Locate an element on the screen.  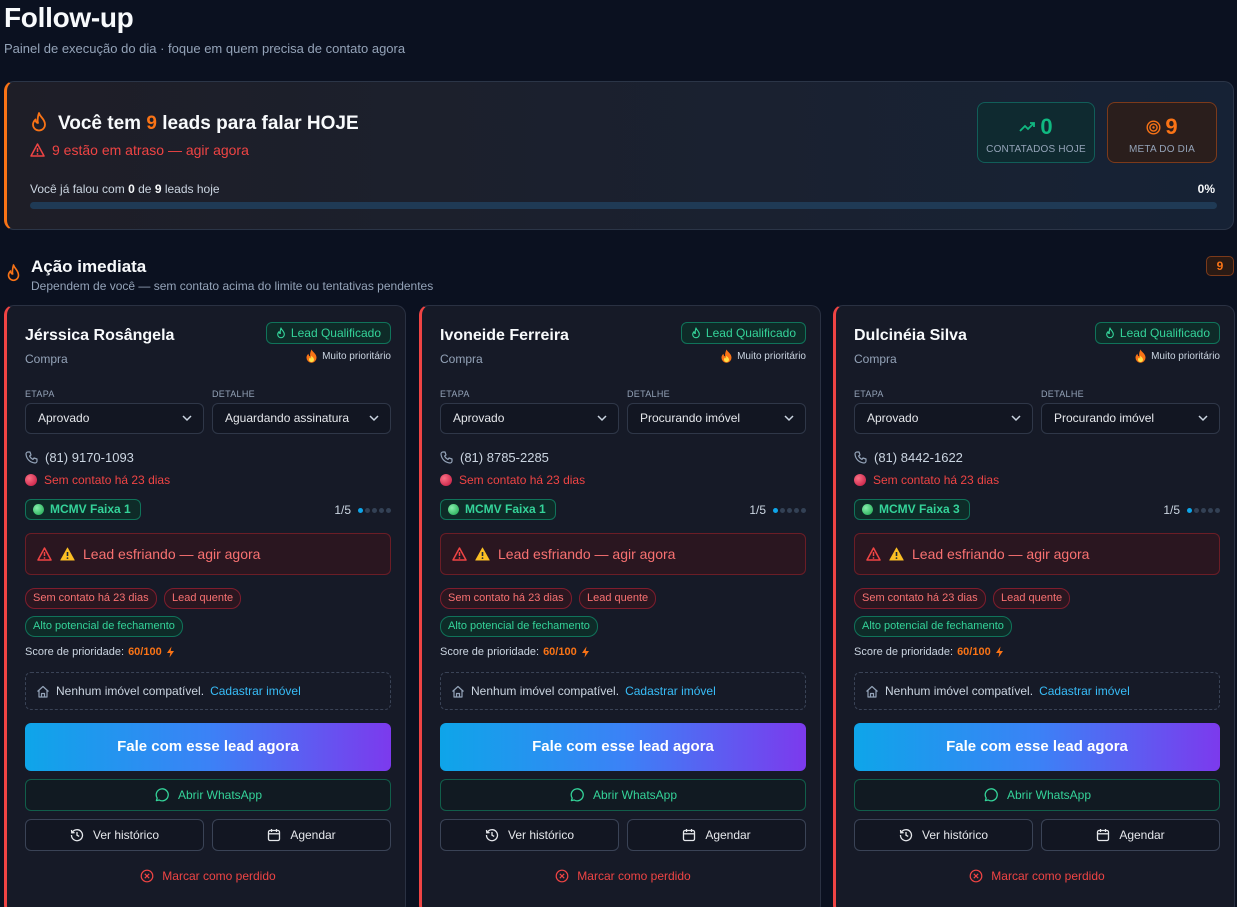
cooling-alert: Lead esfriando — agir agora is located at coordinates (623, 554).